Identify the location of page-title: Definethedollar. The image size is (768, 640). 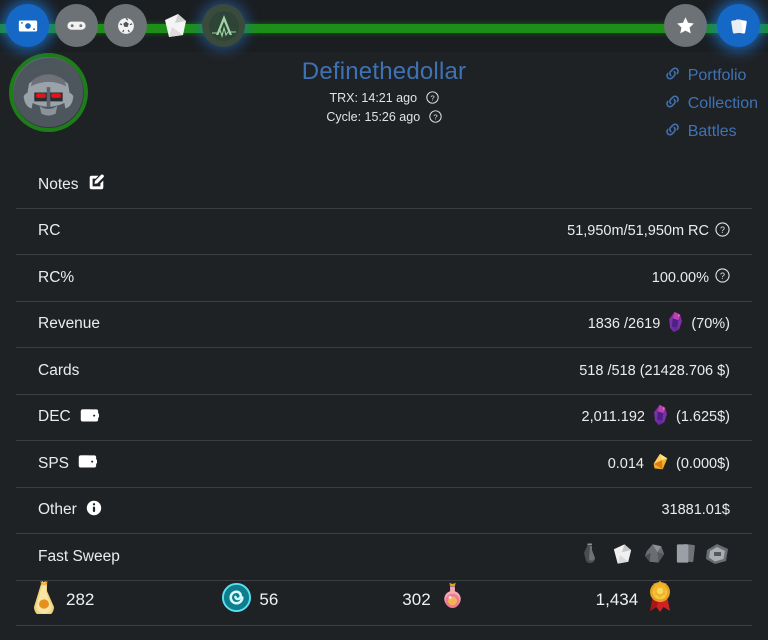
(384, 71).